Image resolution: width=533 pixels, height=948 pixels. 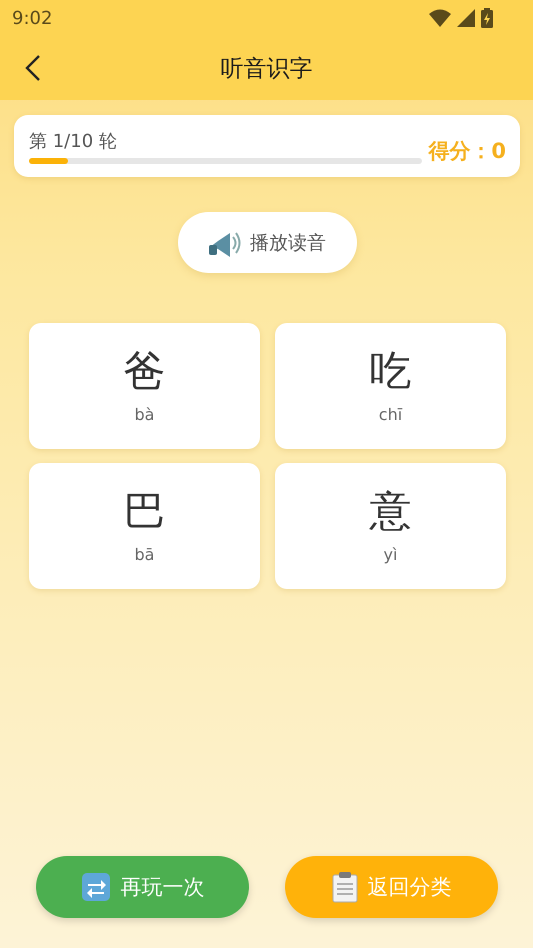 I want to click on score-label: 得分：0, so click(x=467, y=151).